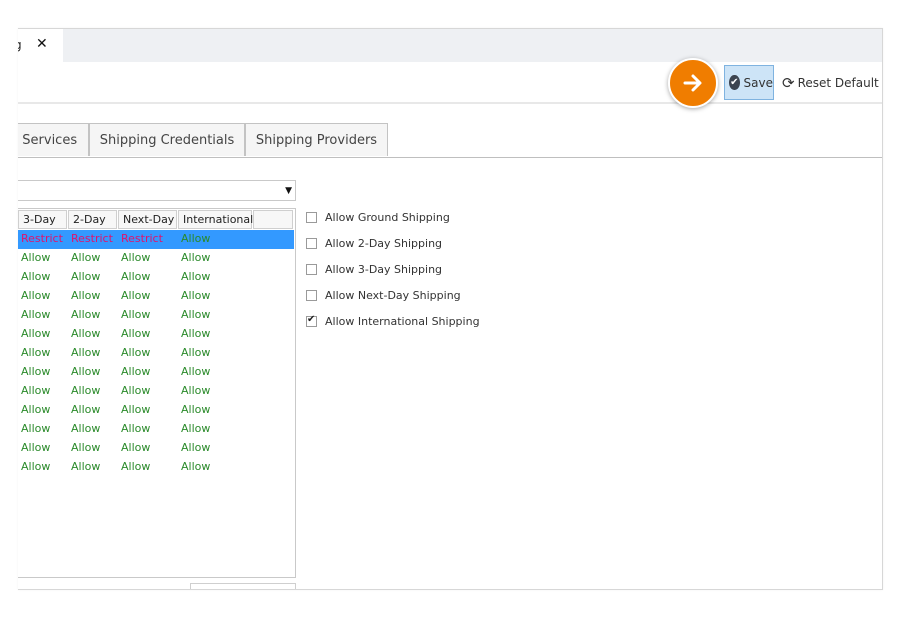  I want to click on shipping-option-checkbox: Allow 3-Day Shipping, so click(374, 269).